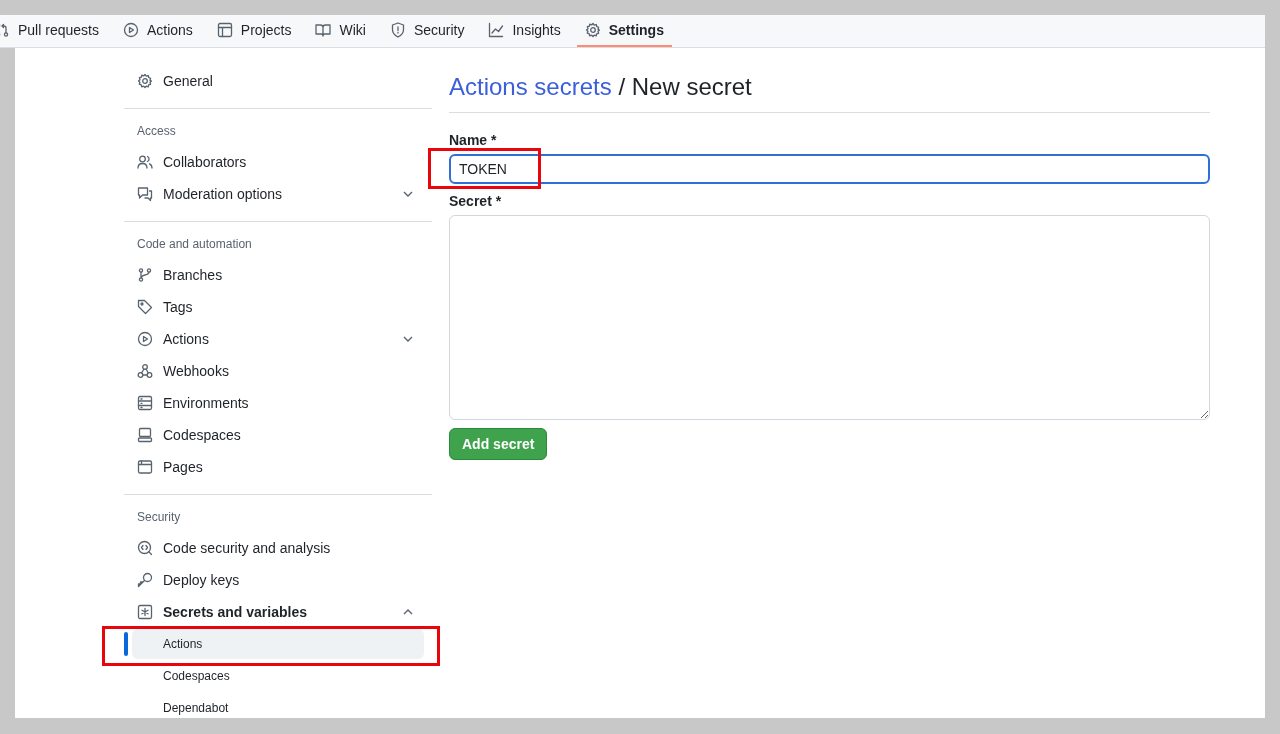  Describe the element at coordinates (340, 31) in the screenshot. I see `nav-tab: Wiki` at that location.